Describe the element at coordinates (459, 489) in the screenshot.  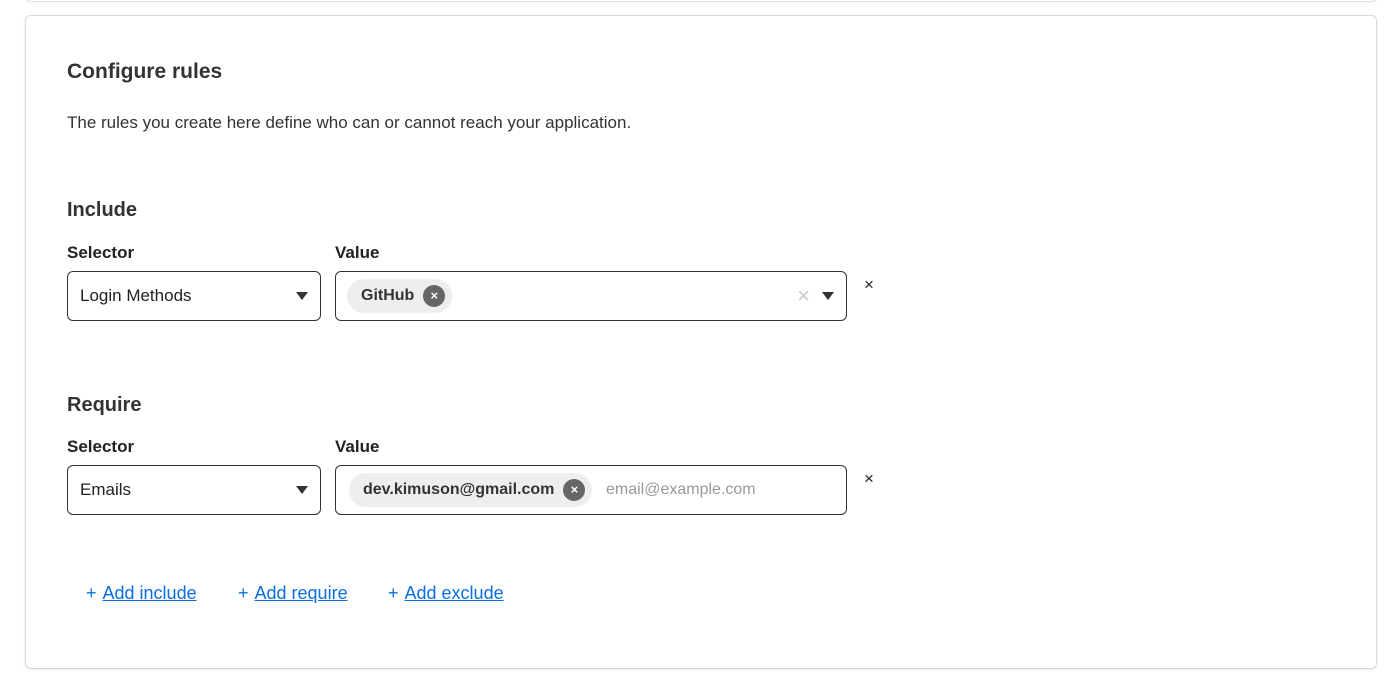
I see `chip-label: dev.kimuson@gmail.com` at that location.